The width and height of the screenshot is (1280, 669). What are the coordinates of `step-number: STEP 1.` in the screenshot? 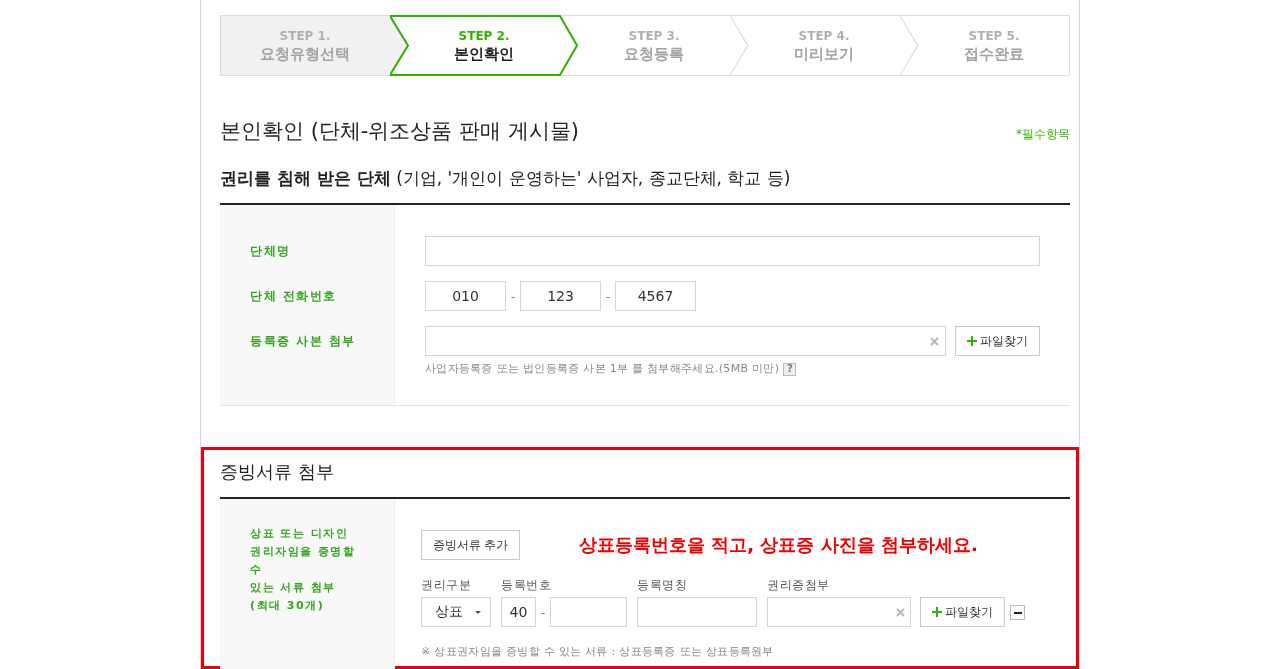 It's located at (305, 35).